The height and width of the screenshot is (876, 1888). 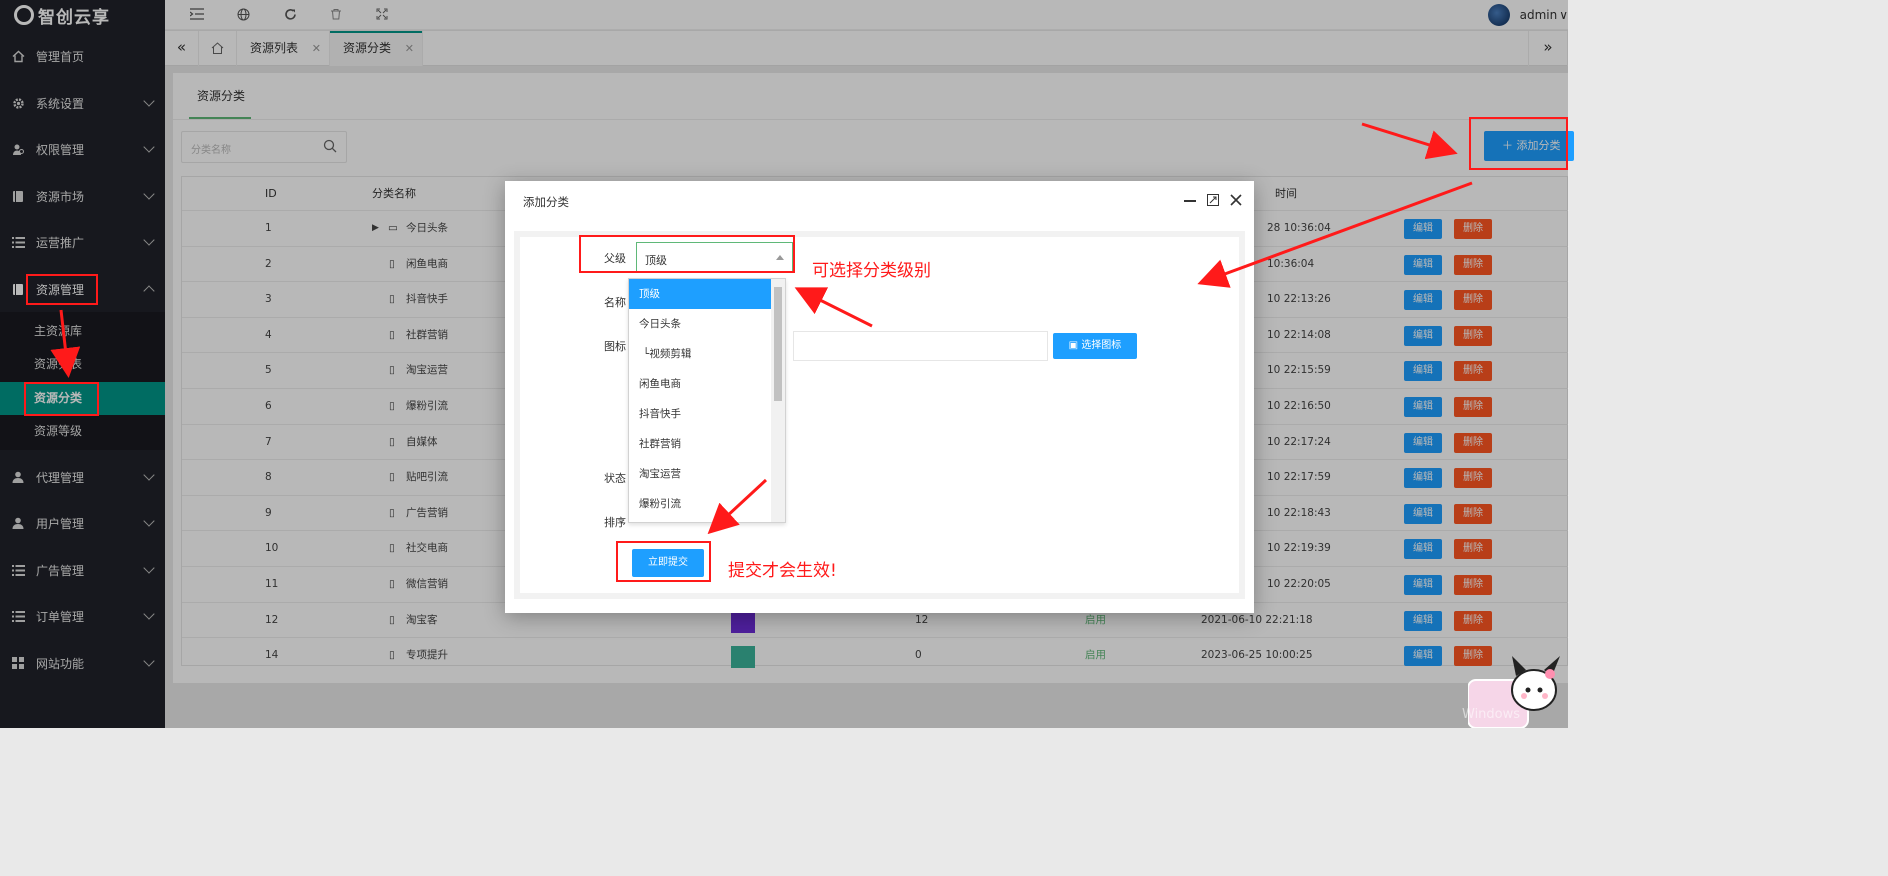 What do you see at coordinates (1491, 714) in the screenshot?
I see `watermark: Windows` at bounding box center [1491, 714].